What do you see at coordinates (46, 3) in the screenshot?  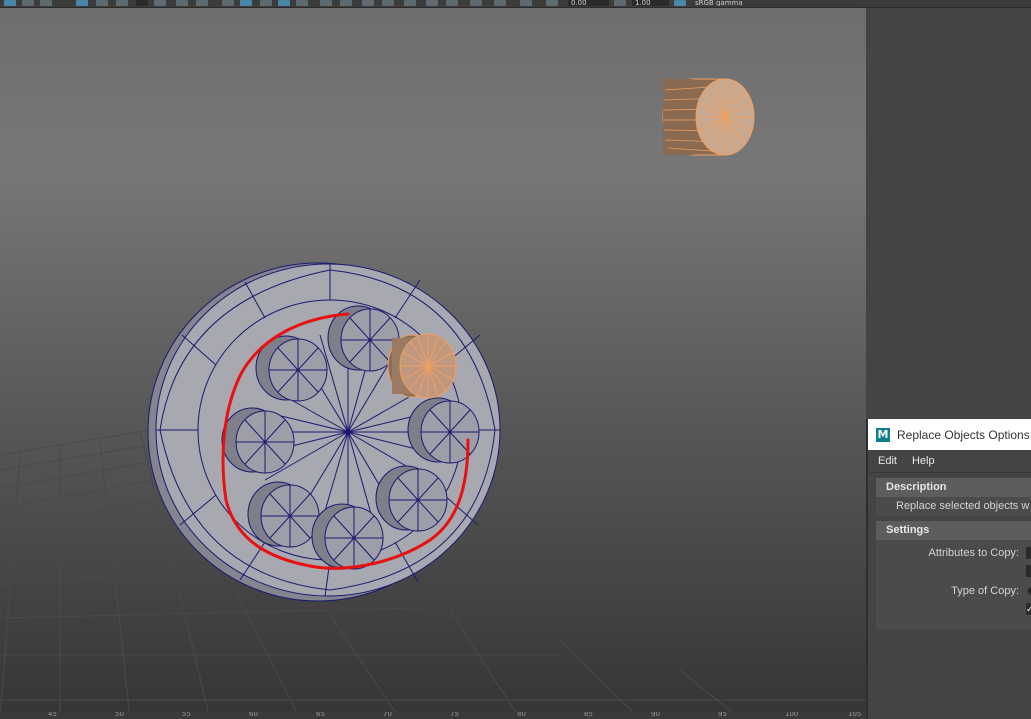 I see `paint-select-icon` at bounding box center [46, 3].